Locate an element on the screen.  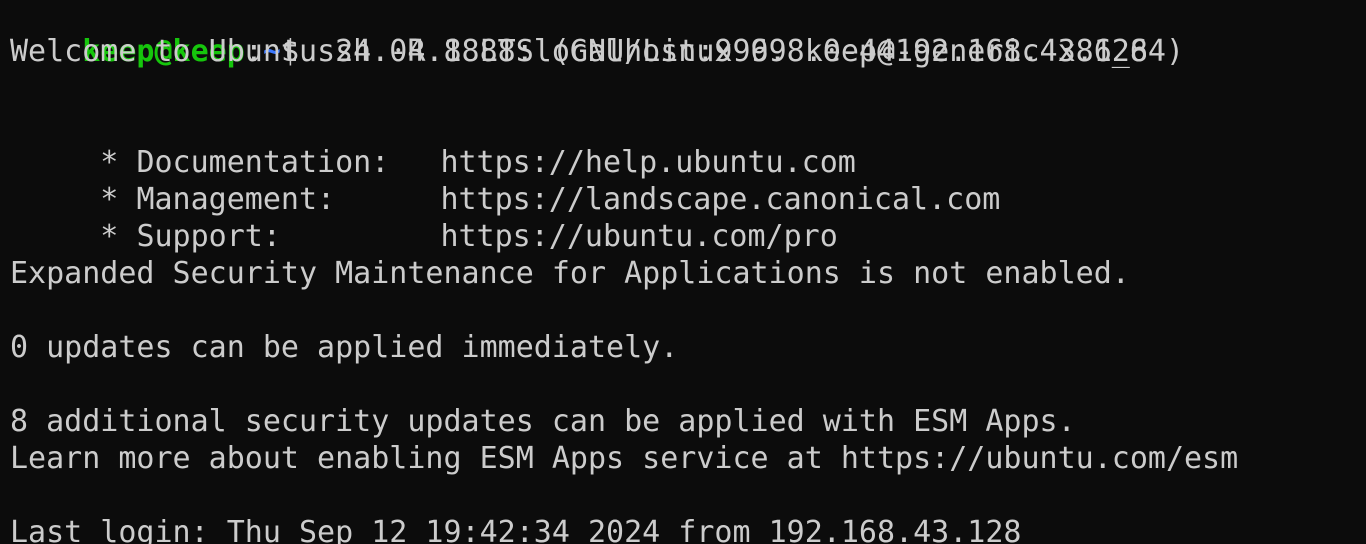
link-label: Support: is located at coordinates (208, 236).